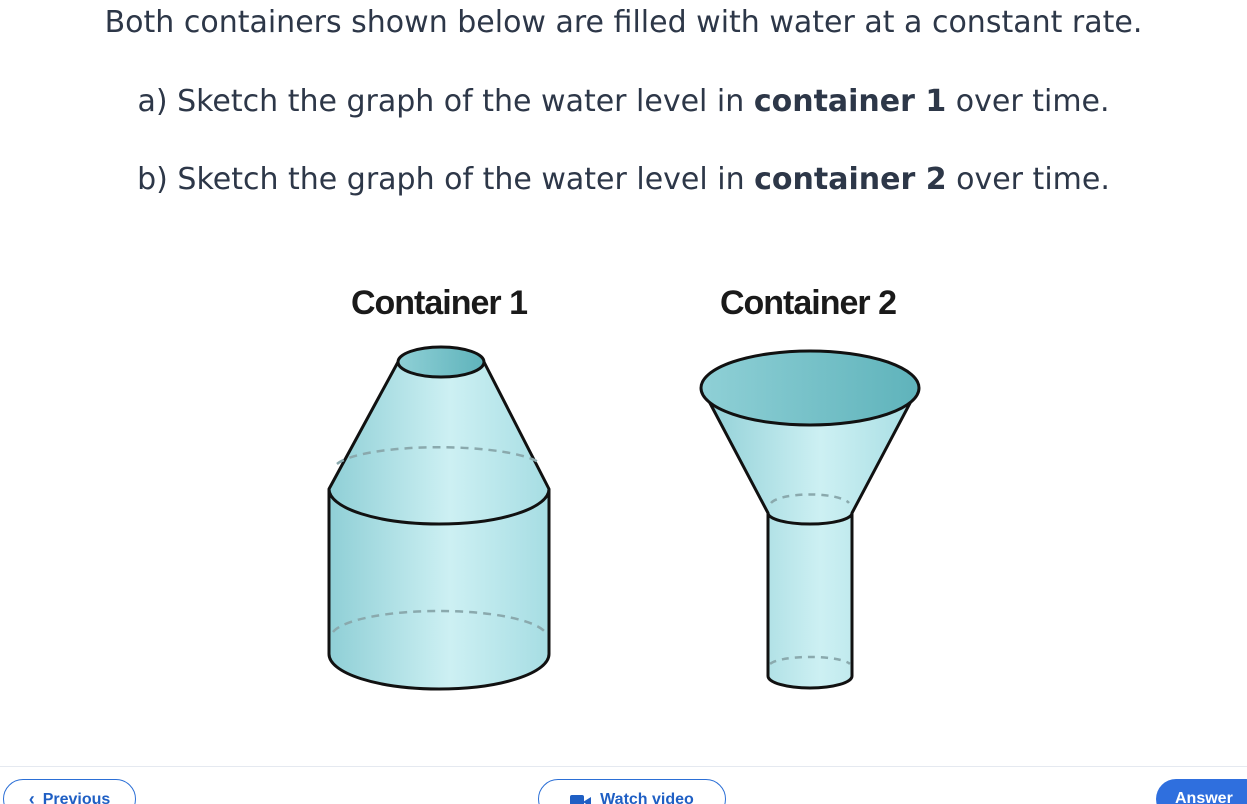  Describe the element at coordinates (581, 799) in the screenshot. I see `video-camera-icon` at that location.